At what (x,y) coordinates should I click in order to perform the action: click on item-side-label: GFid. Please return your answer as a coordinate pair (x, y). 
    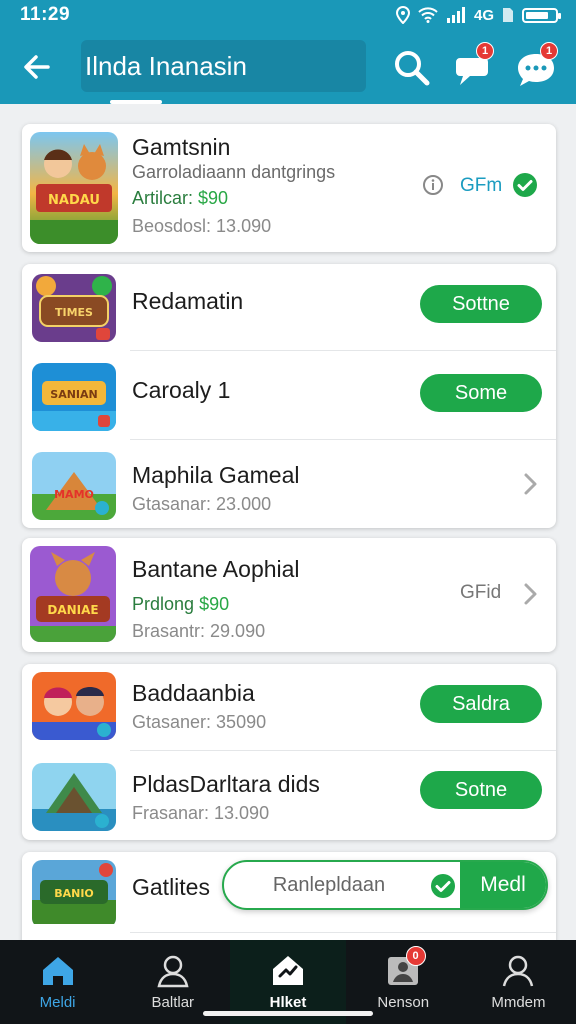
    Looking at the image, I should click on (481, 592).